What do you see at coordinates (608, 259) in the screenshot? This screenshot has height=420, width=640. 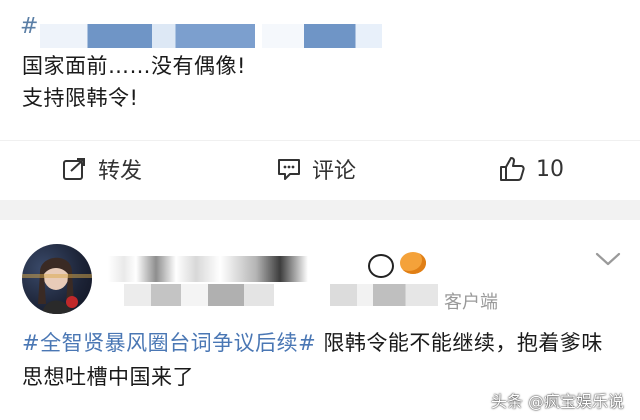 I see `chevron-down-icon` at bounding box center [608, 259].